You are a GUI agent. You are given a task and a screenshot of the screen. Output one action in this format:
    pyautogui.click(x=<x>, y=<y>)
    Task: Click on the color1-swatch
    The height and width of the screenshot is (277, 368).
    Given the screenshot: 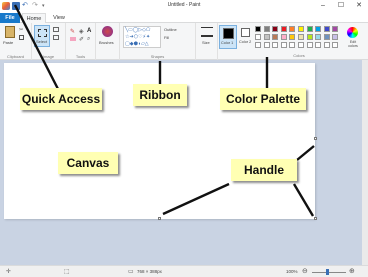 What is the action you would take?
    pyautogui.click(x=228, y=33)
    